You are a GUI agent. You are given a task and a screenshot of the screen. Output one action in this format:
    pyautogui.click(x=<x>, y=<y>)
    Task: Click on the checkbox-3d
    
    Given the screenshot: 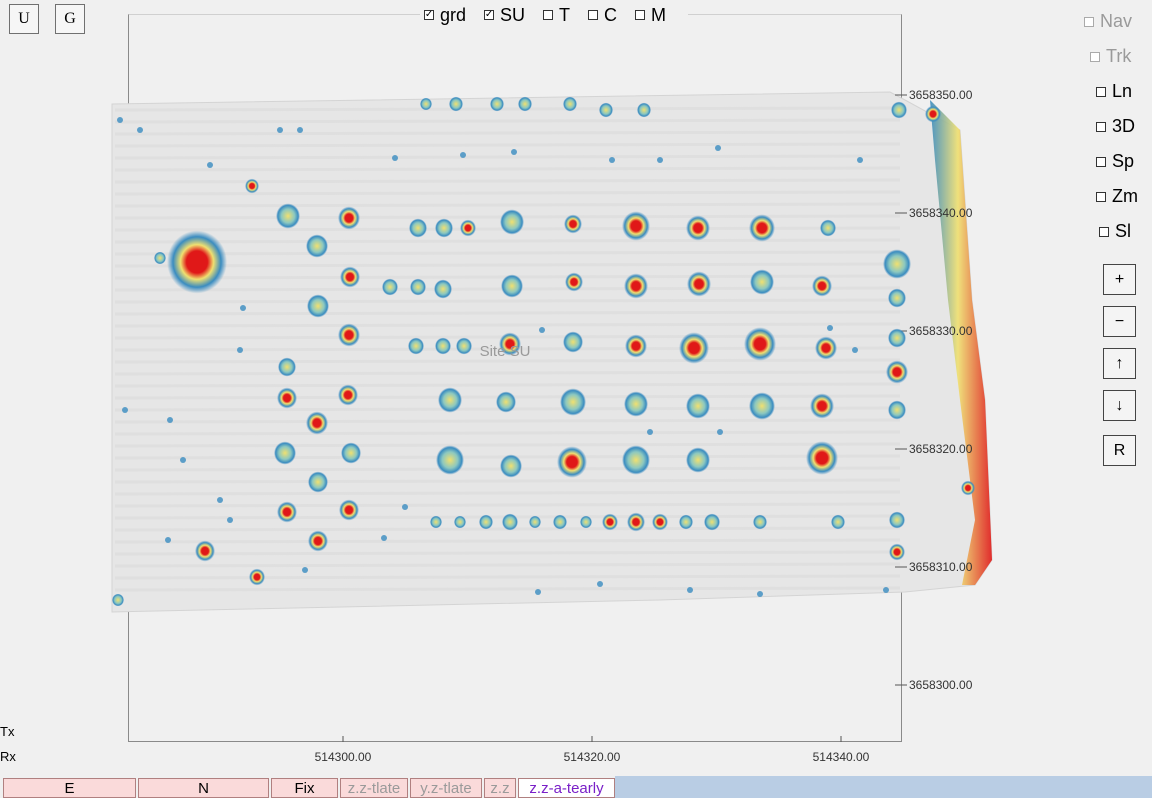 What is the action you would take?
    pyautogui.click(x=1101, y=126)
    